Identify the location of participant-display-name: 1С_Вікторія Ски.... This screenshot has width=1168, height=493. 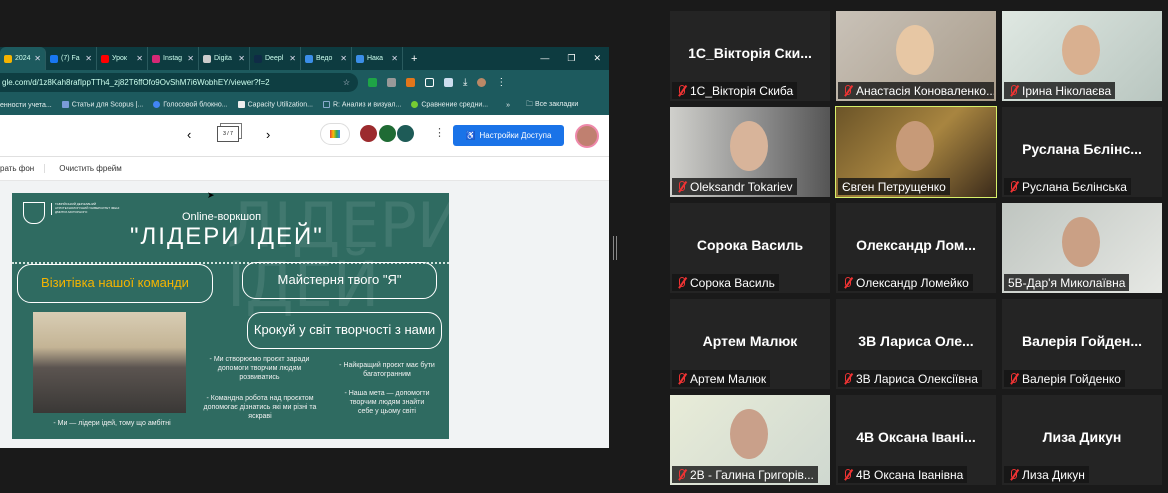
(750, 53).